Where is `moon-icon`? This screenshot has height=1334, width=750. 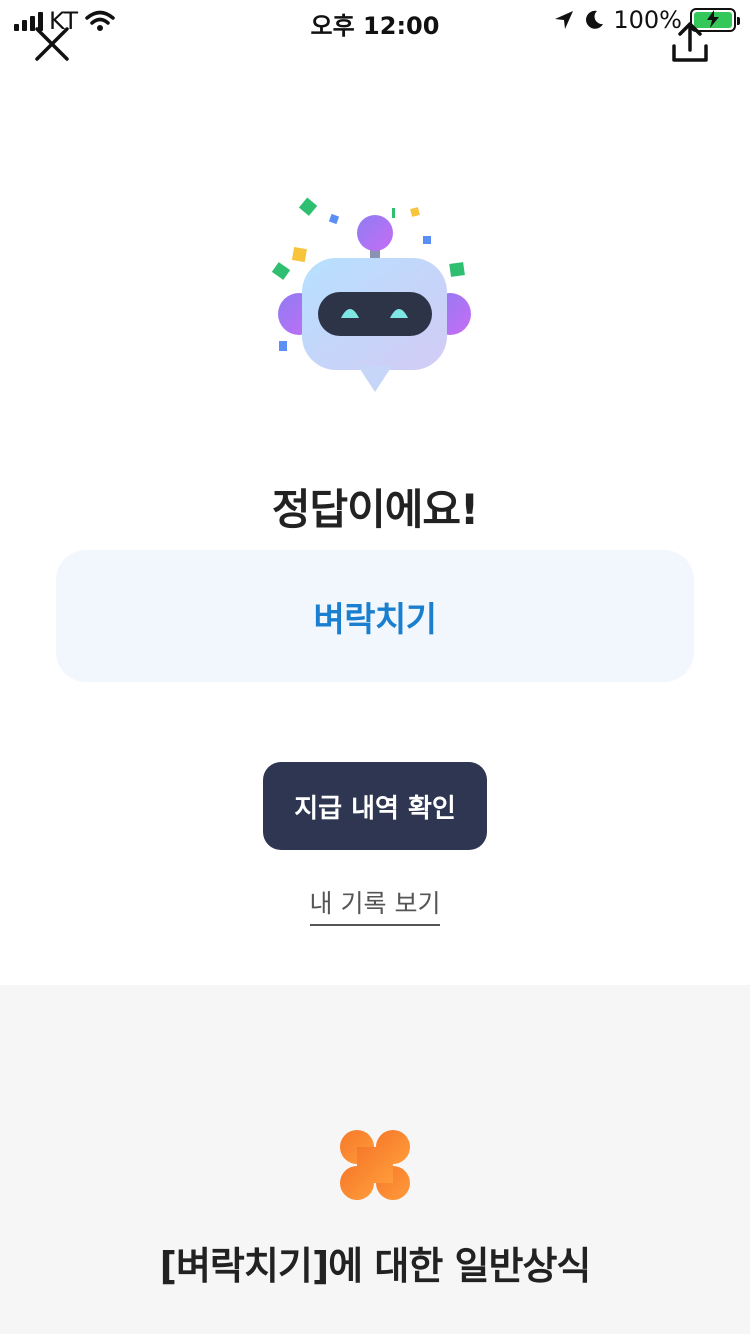 moon-icon is located at coordinates (595, 19).